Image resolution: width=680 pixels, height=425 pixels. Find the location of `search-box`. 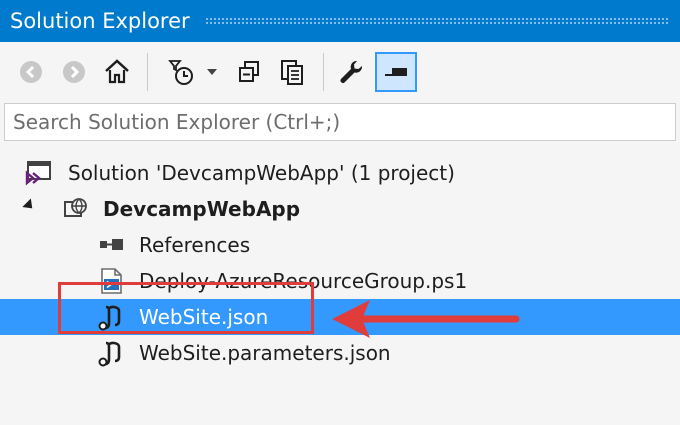

search-box is located at coordinates (340, 122).